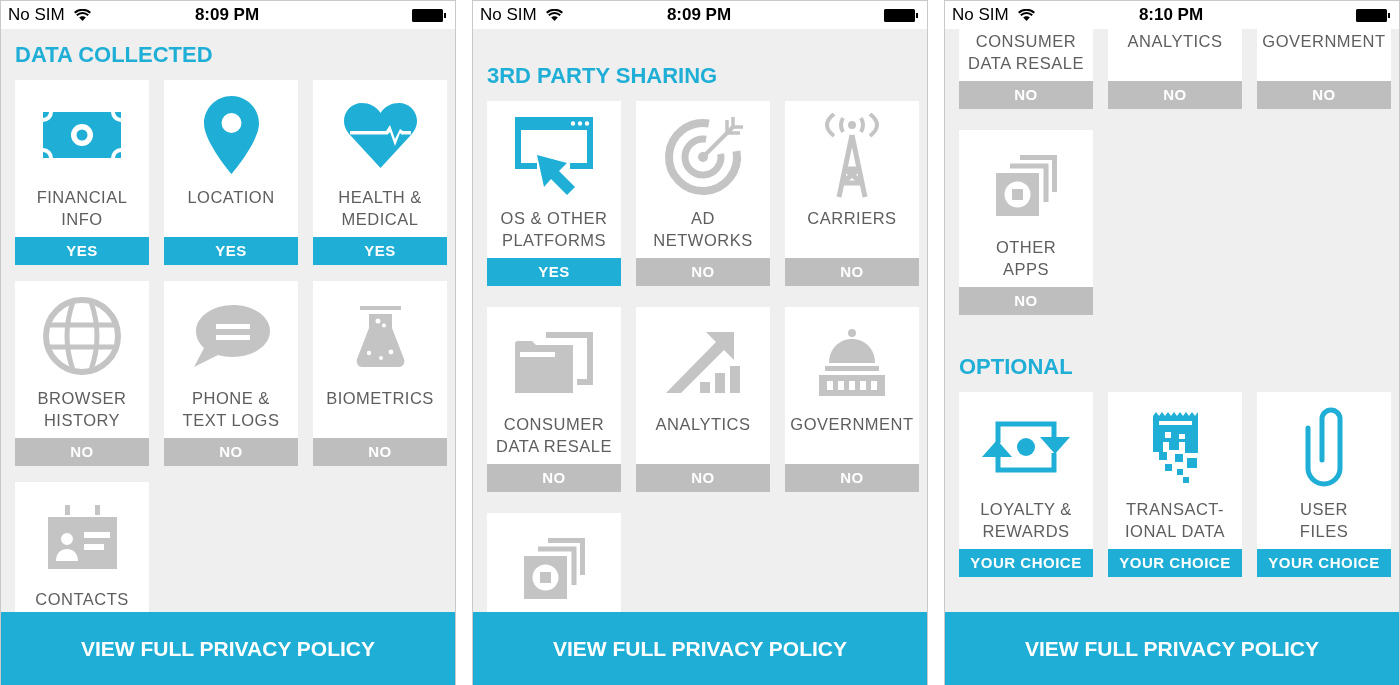 The image size is (1400, 685). I want to click on category-label: FINANCIAL INFO, so click(82, 208).